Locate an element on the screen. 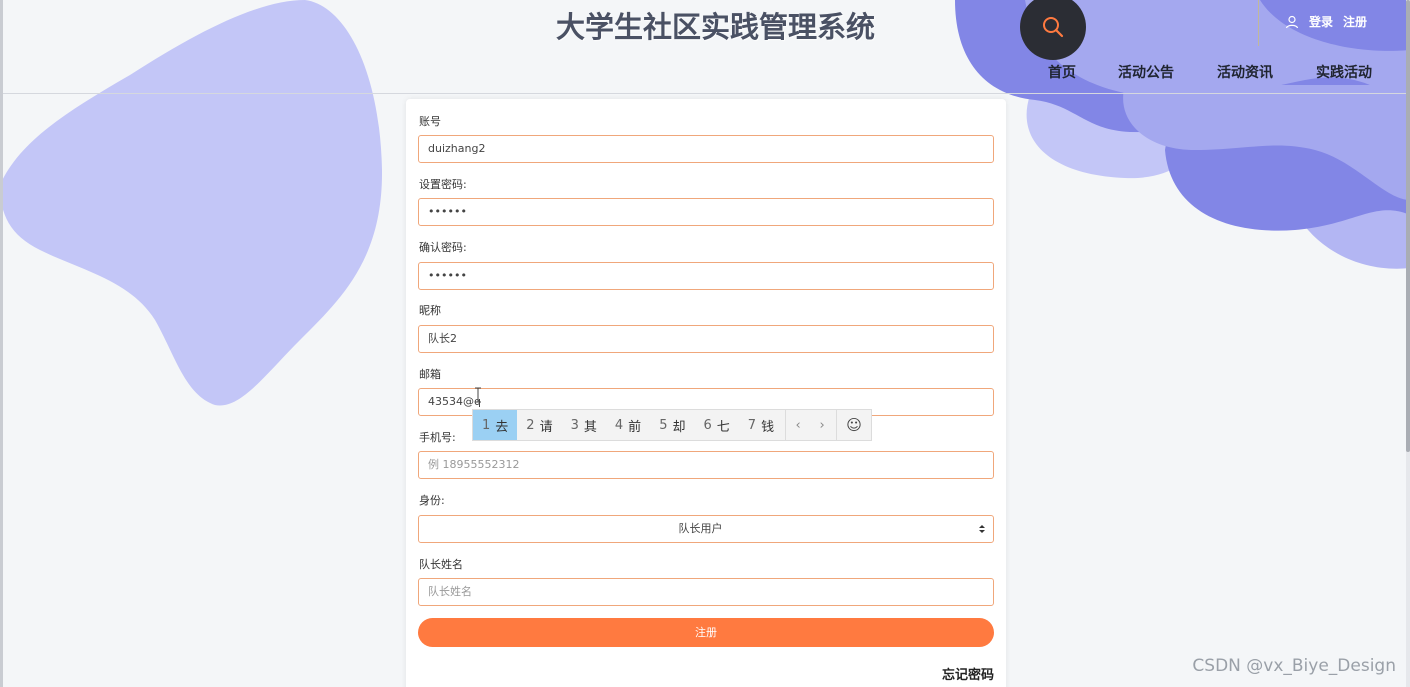  search-icon is located at coordinates (1053, 27).